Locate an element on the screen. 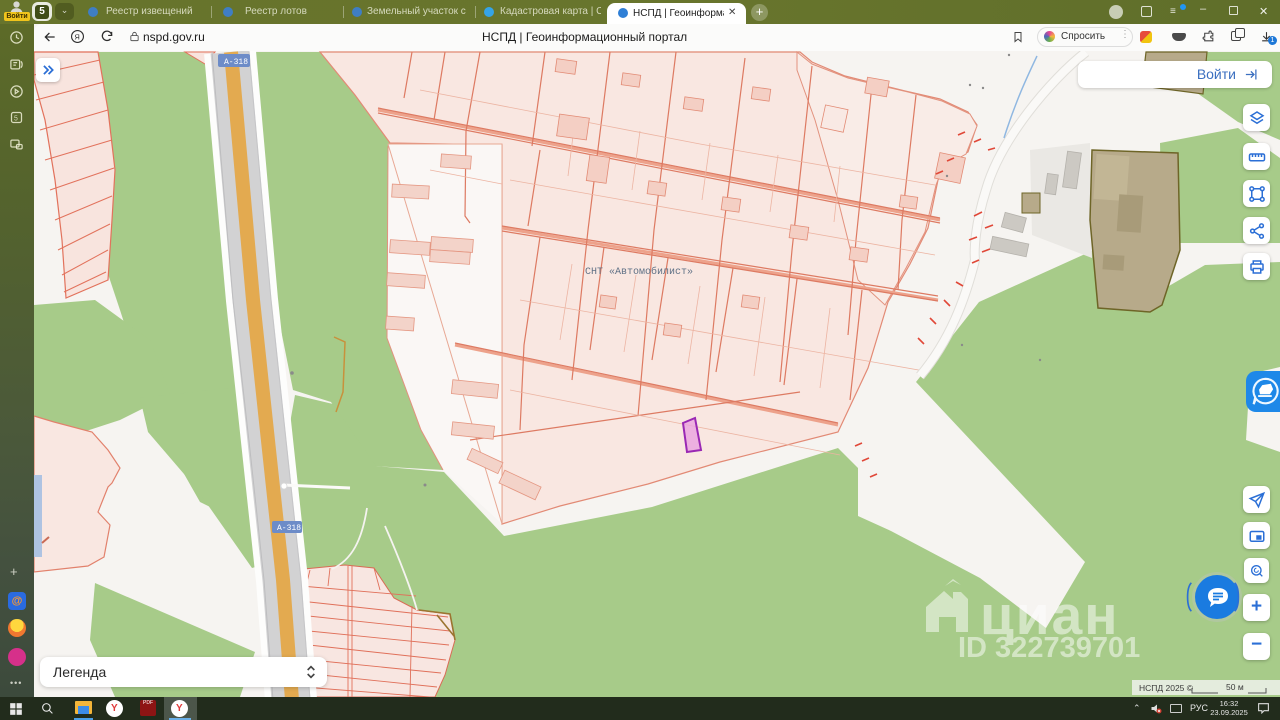 Image resolution: width=1280 pixels, height=720 pixels. svg-text: 50 м is located at coordinates (1235, 687).